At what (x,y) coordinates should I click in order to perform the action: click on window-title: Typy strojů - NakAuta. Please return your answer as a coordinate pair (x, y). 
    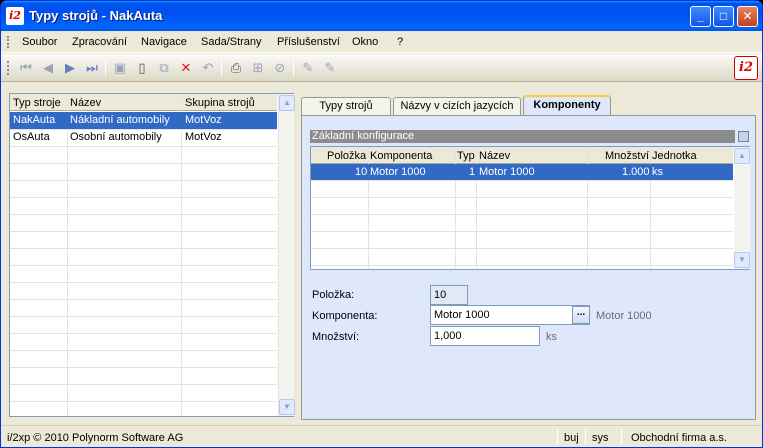
    Looking at the image, I should click on (96, 15).